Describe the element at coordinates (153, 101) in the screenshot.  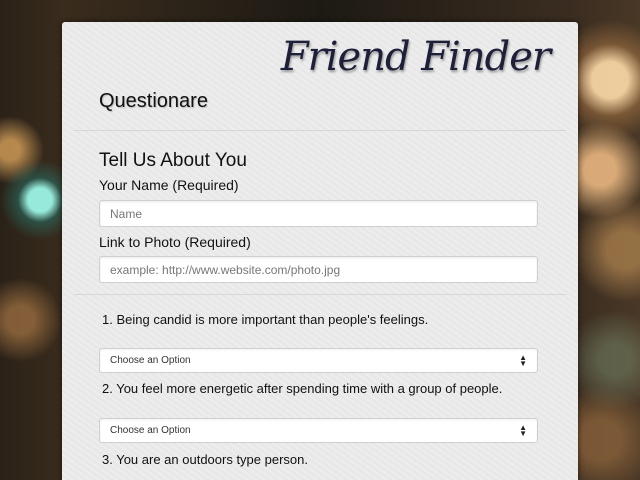
I see `page-title: Questionare` at that location.